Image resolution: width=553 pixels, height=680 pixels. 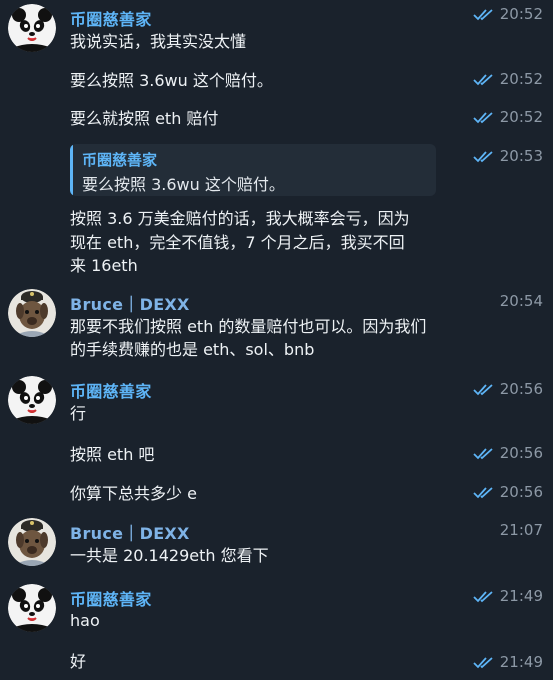 What do you see at coordinates (144, 118) in the screenshot?
I see `message-text: 要么就按照 eth 赔付` at bounding box center [144, 118].